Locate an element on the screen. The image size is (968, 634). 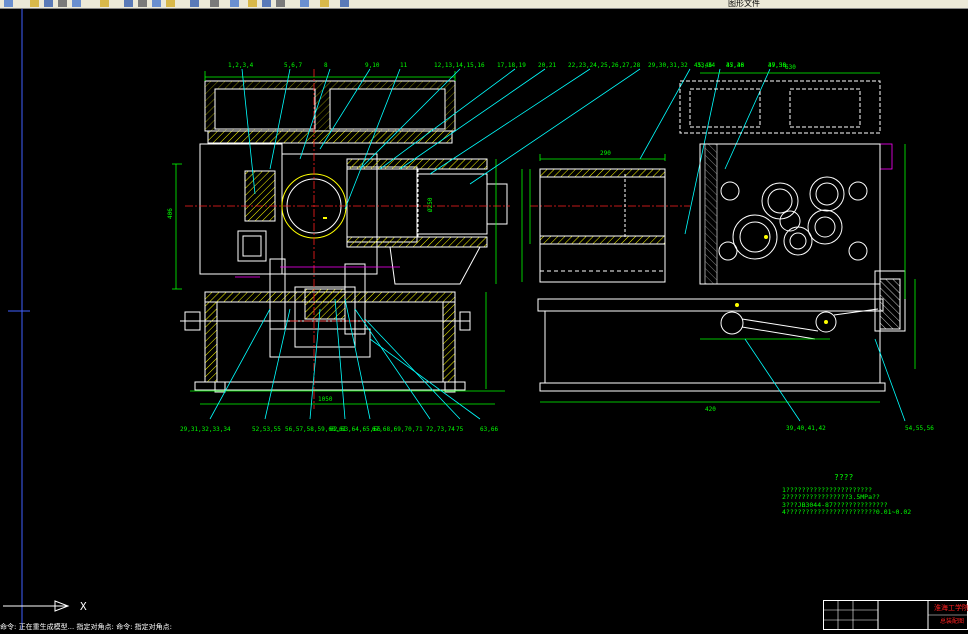
dim-side-width: 420 is located at coordinates (710, 409).